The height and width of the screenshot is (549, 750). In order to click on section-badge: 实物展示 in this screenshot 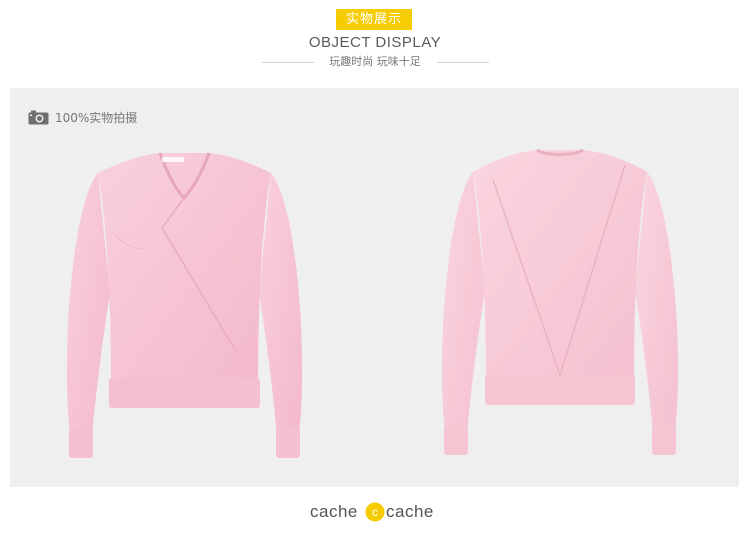, I will do `click(374, 19)`.